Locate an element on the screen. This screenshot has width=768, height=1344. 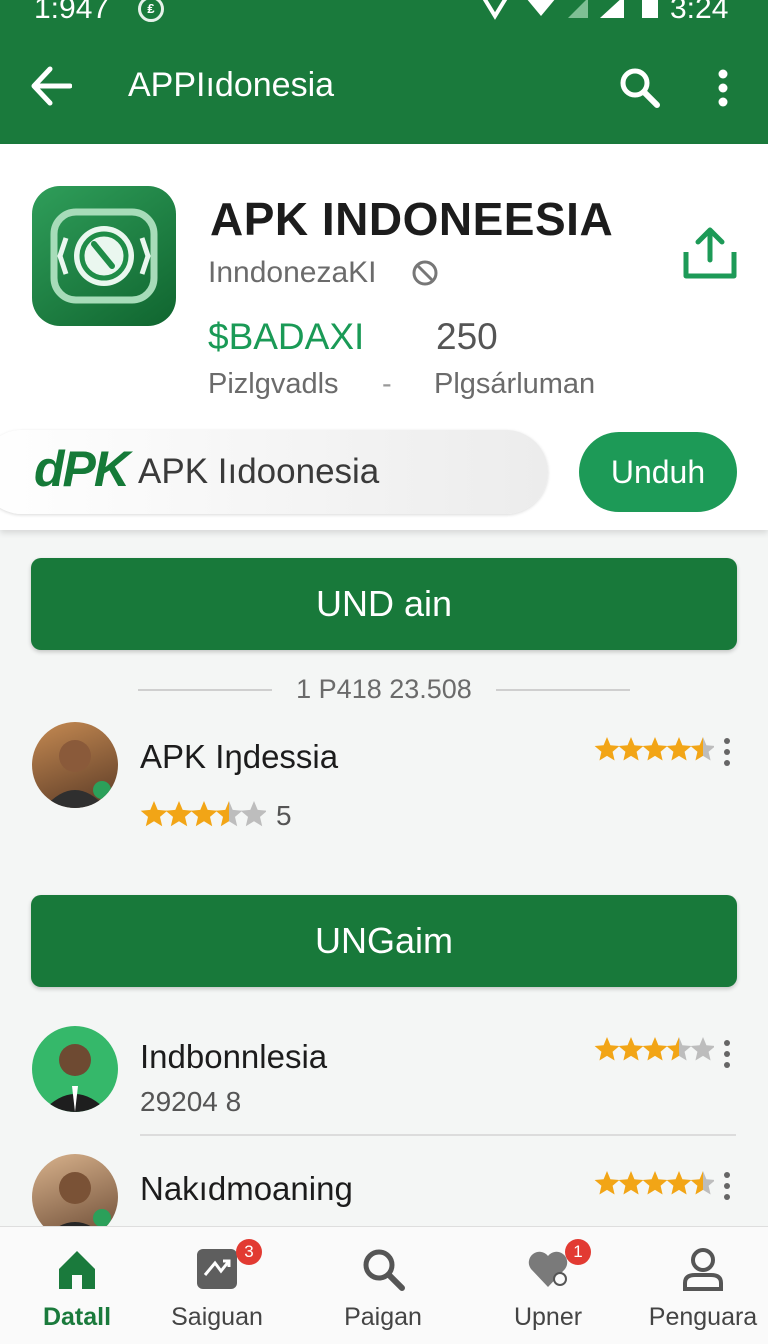
notification-badge: 1 is located at coordinates (578, 1252).